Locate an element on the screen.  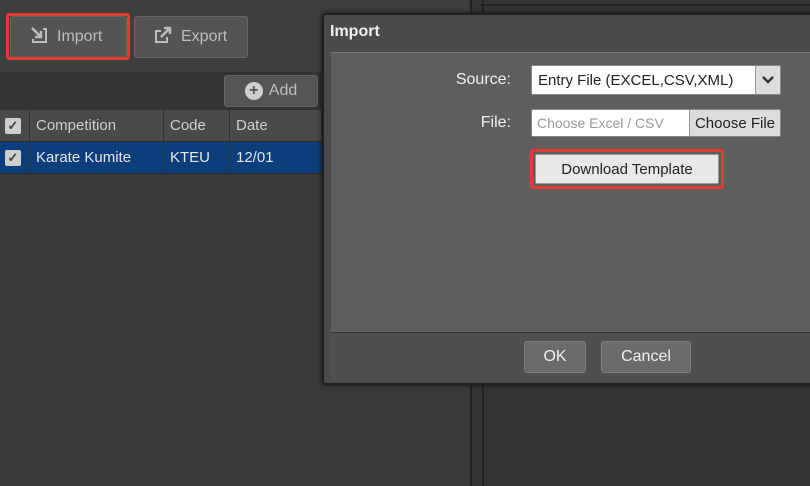
export-button: Export is located at coordinates (191, 37).